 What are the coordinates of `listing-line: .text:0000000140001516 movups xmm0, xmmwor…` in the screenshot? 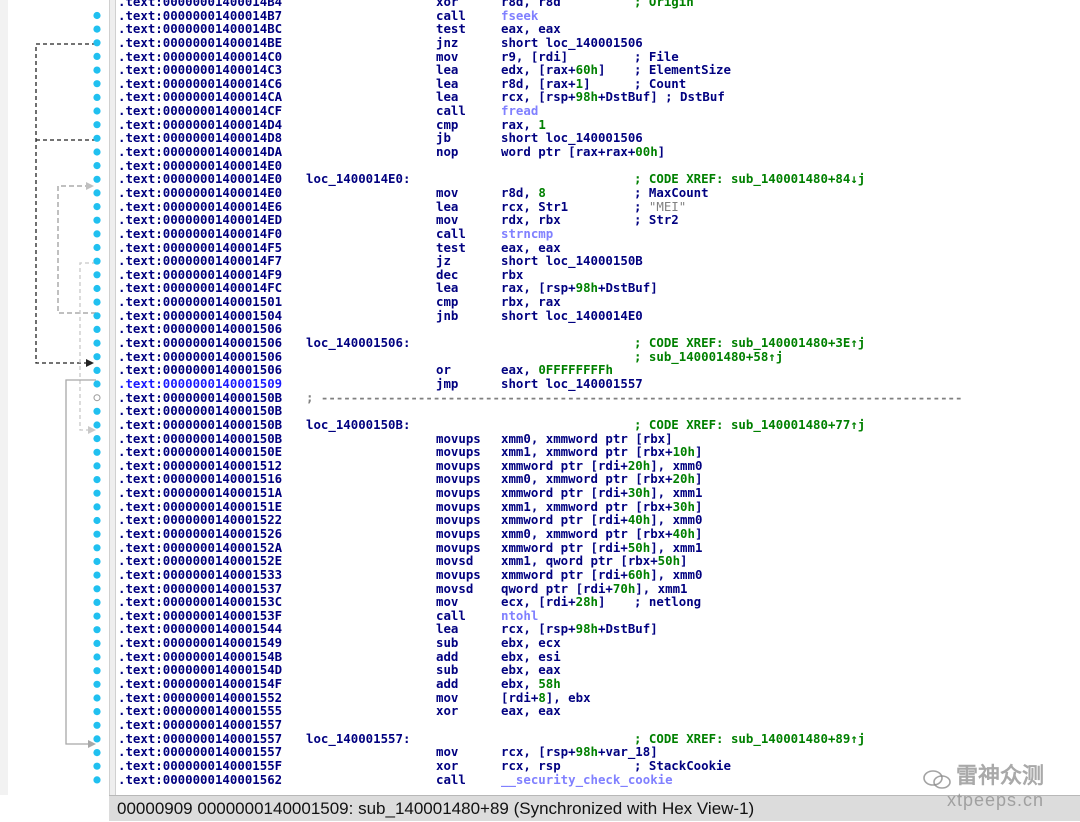 It's located at (598, 479).